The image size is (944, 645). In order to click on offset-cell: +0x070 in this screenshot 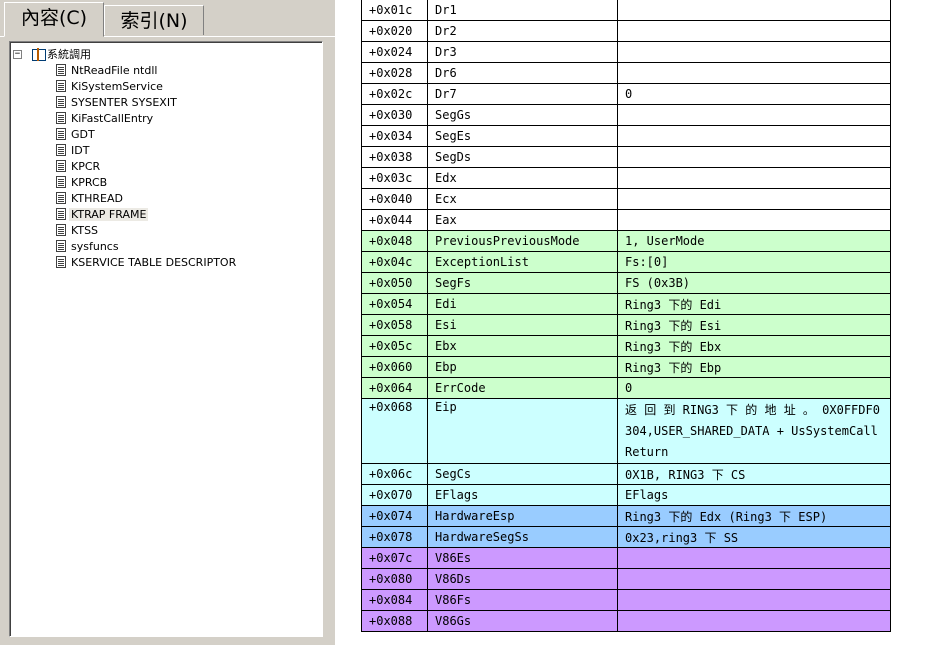, I will do `click(394, 495)`.